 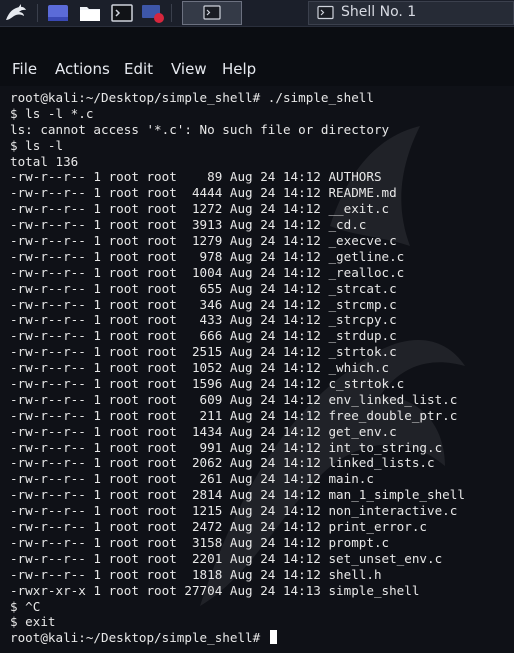 I want to click on active-terminal-task, so click(x=212, y=13).